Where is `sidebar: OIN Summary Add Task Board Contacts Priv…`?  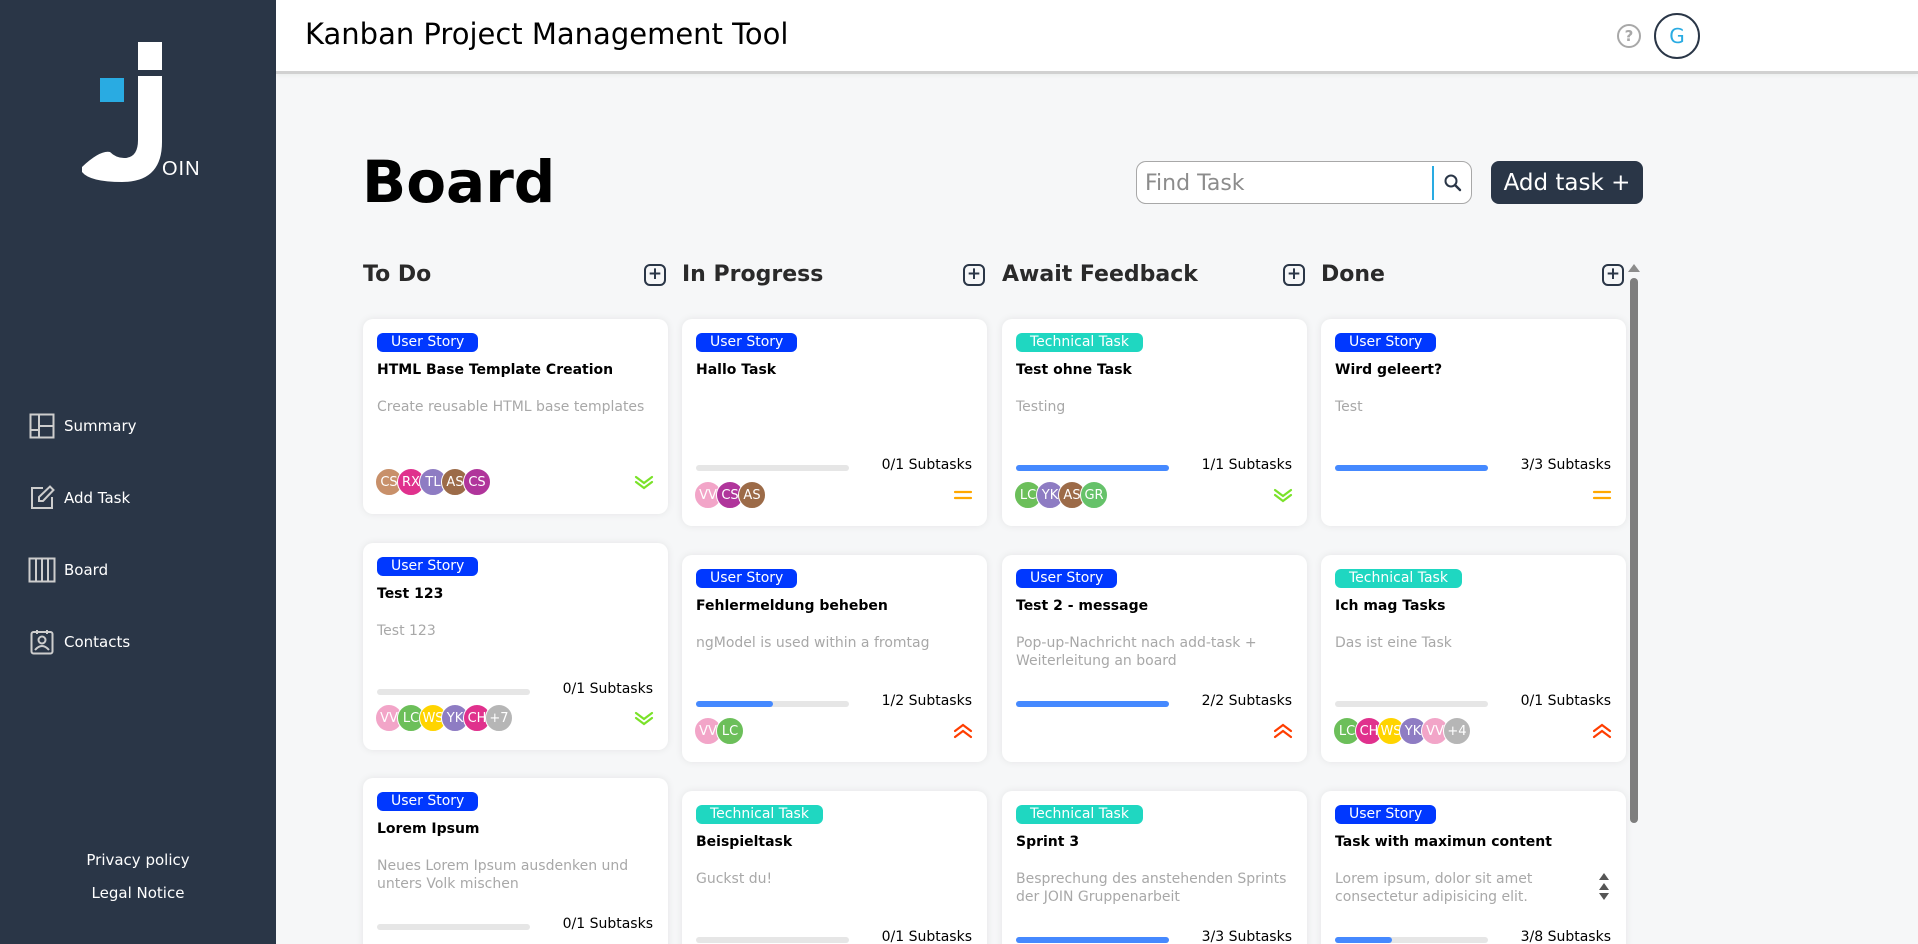 sidebar: OIN Summary Add Task Board Contacts Priv… is located at coordinates (138, 472).